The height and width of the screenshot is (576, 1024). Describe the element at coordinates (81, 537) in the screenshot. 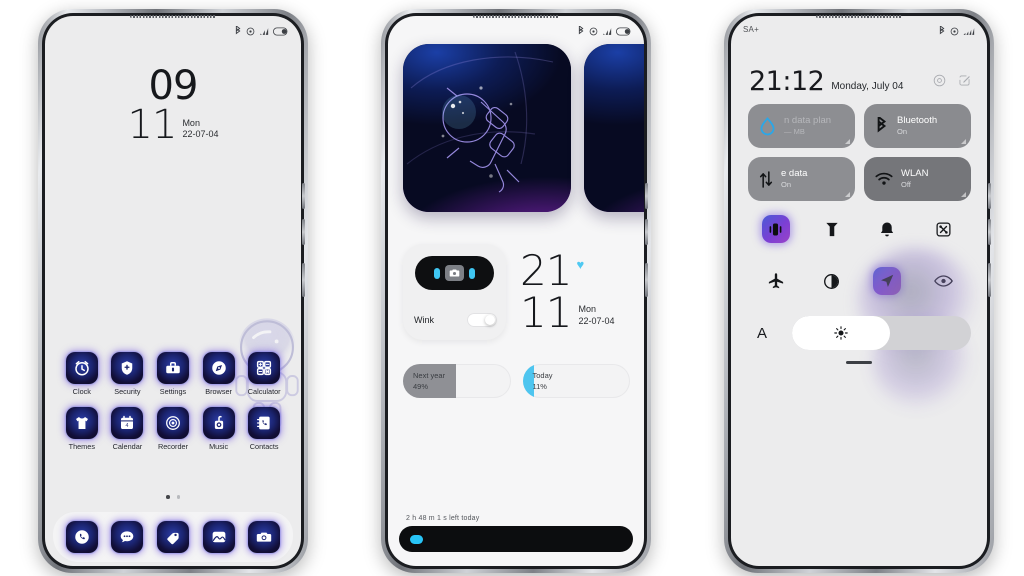

I see `phone-icon` at that location.